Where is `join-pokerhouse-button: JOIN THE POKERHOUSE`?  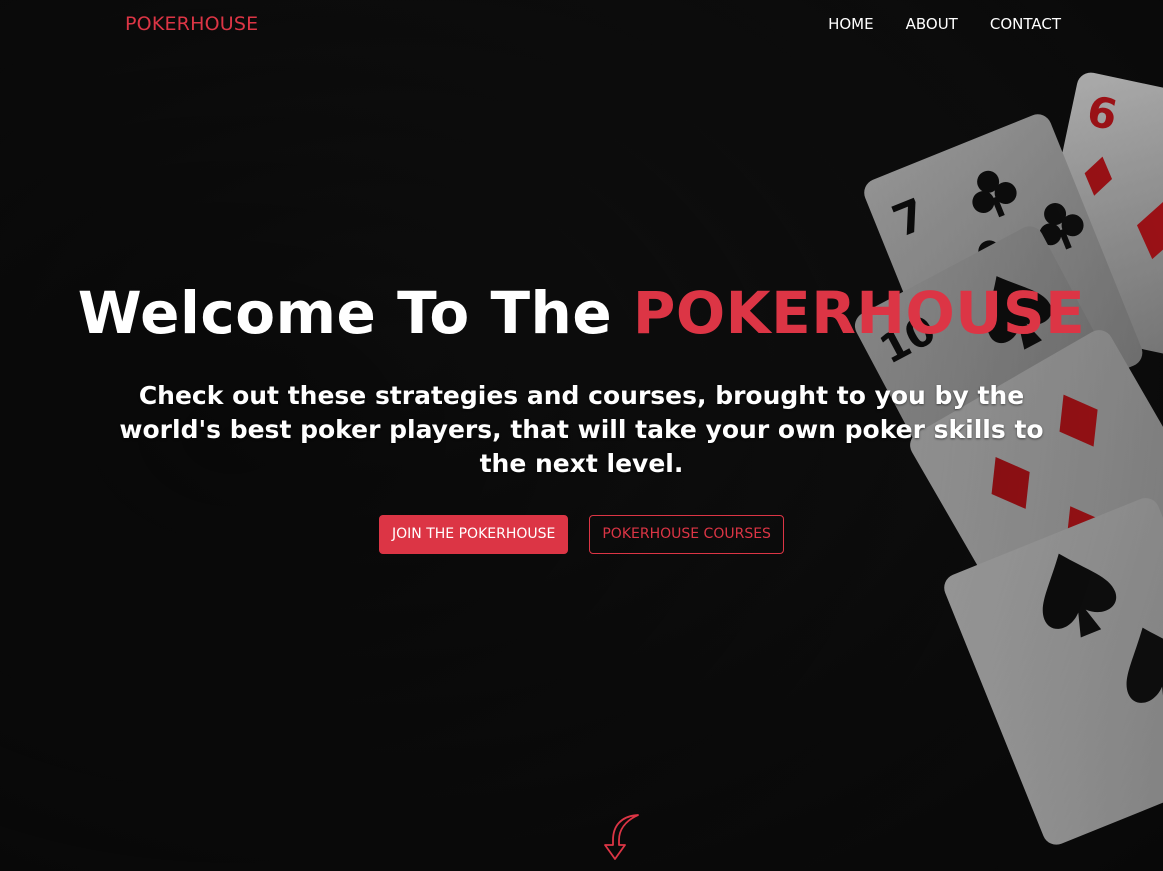
join-pokerhouse-button: JOIN THE POKERHOUSE is located at coordinates (474, 534).